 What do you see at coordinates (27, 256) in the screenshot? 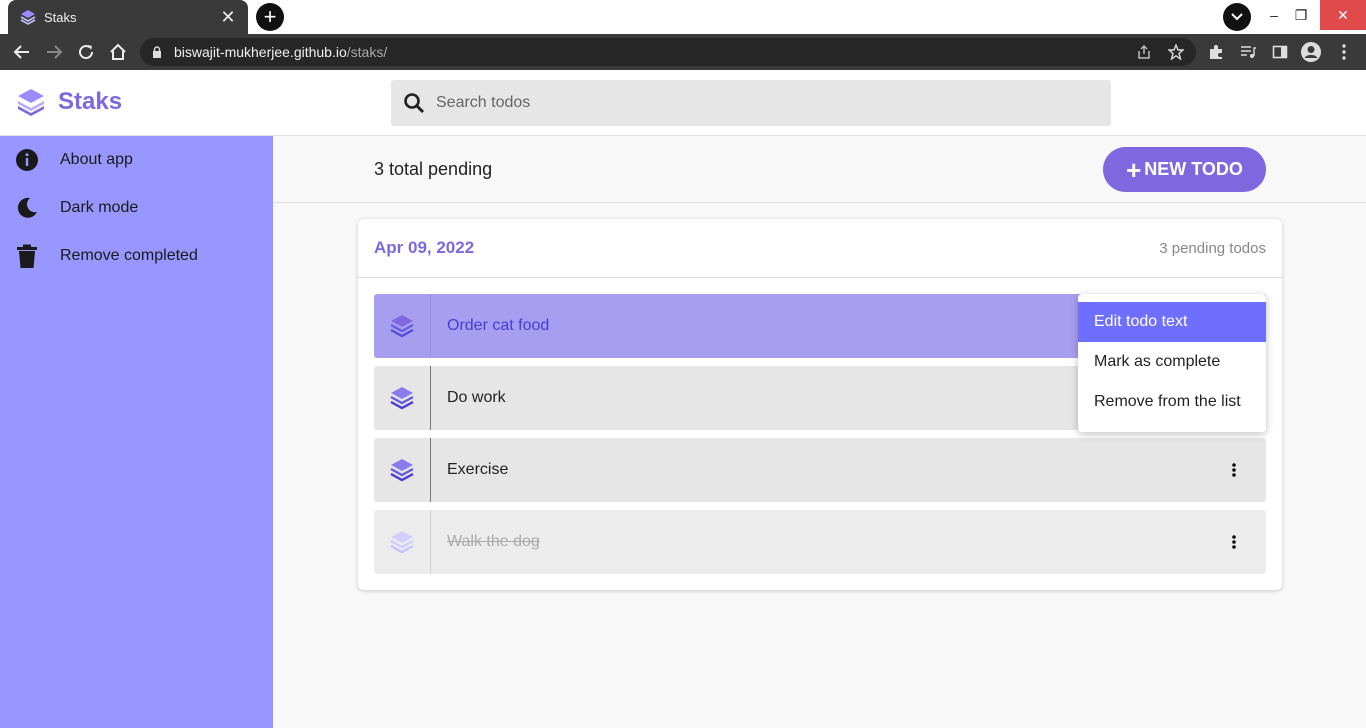
I see `trash-icon` at bounding box center [27, 256].